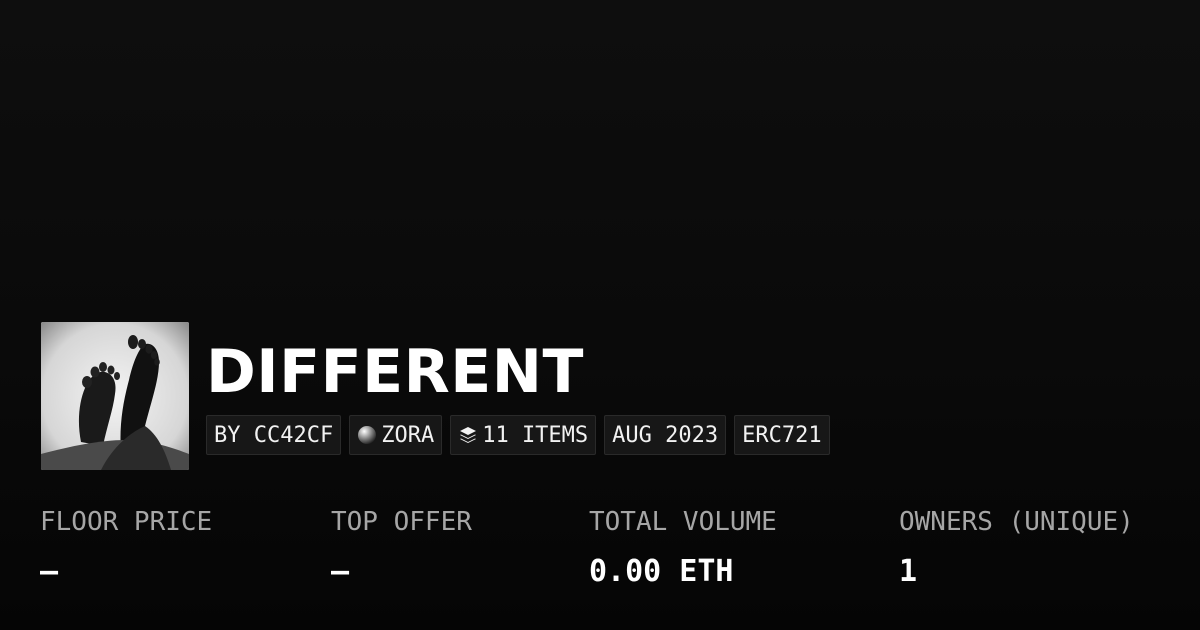 This screenshot has width=1200, height=630. Describe the element at coordinates (401, 522) in the screenshot. I see `top-offer-label: TOP OFFER` at that location.